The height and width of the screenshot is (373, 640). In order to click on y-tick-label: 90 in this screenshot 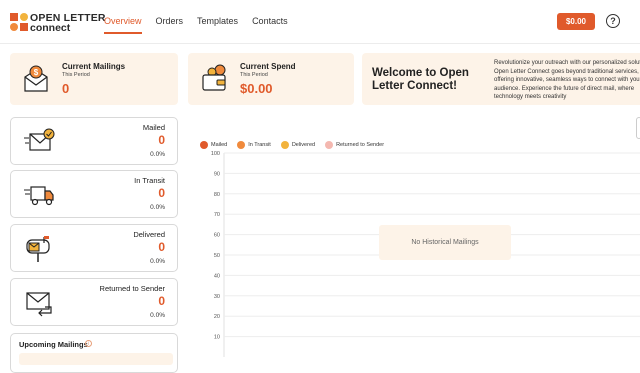, I will do `click(217, 174)`.